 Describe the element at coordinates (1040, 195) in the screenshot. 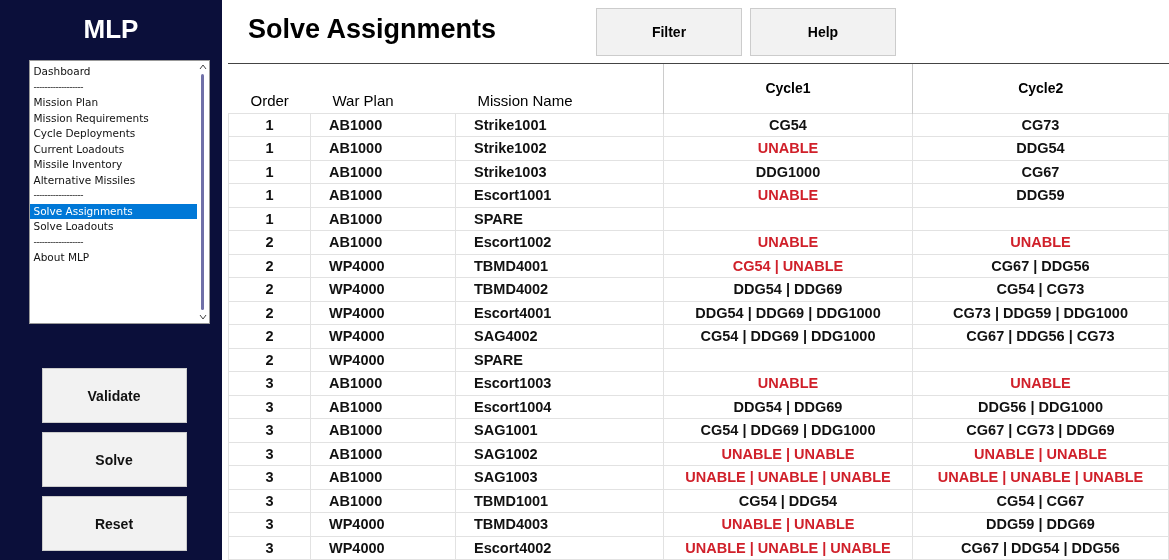

I see `table-cell: DDG59` at that location.